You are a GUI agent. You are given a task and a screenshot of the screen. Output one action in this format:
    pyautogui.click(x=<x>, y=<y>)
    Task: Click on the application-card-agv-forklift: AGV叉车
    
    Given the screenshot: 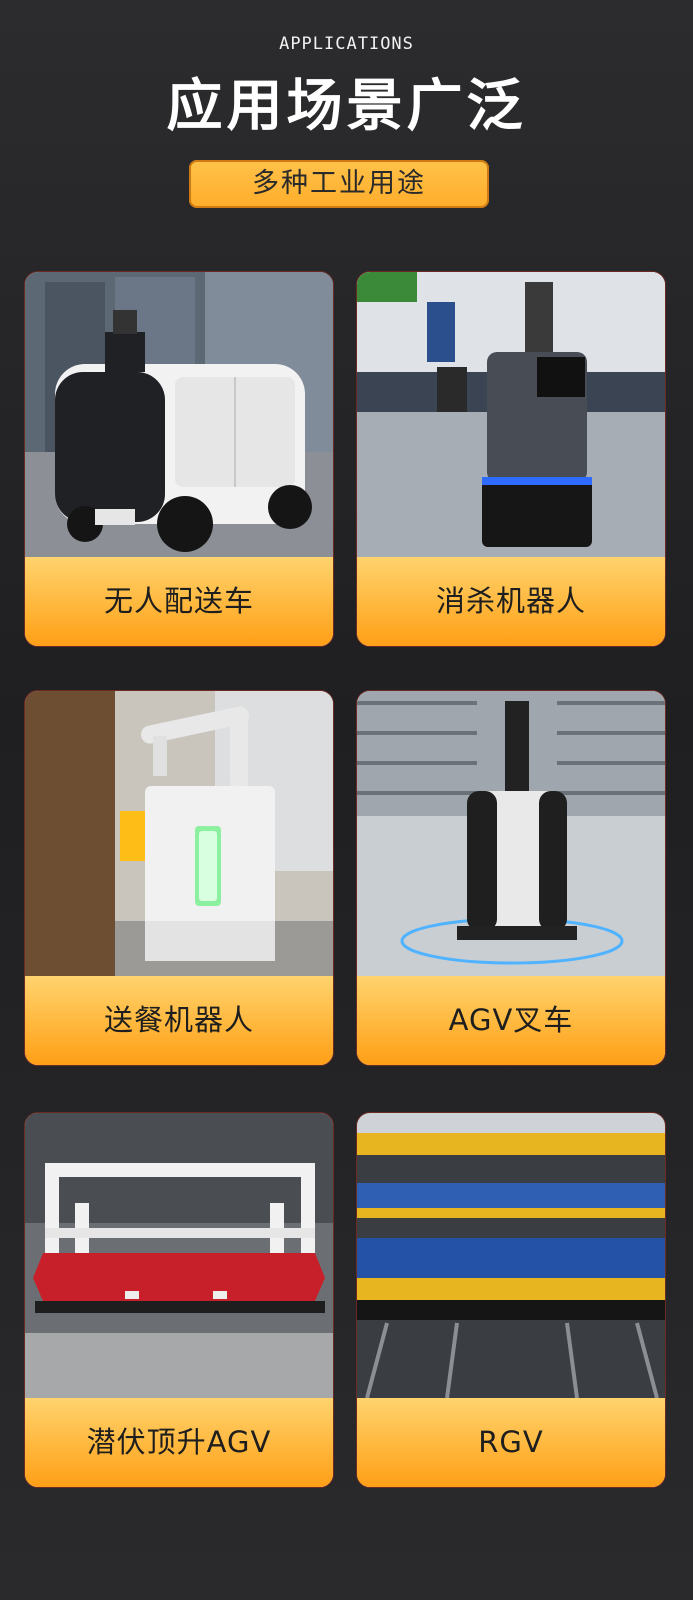 What is the action you would take?
    pyautogui.click(x=511, y=878)
    